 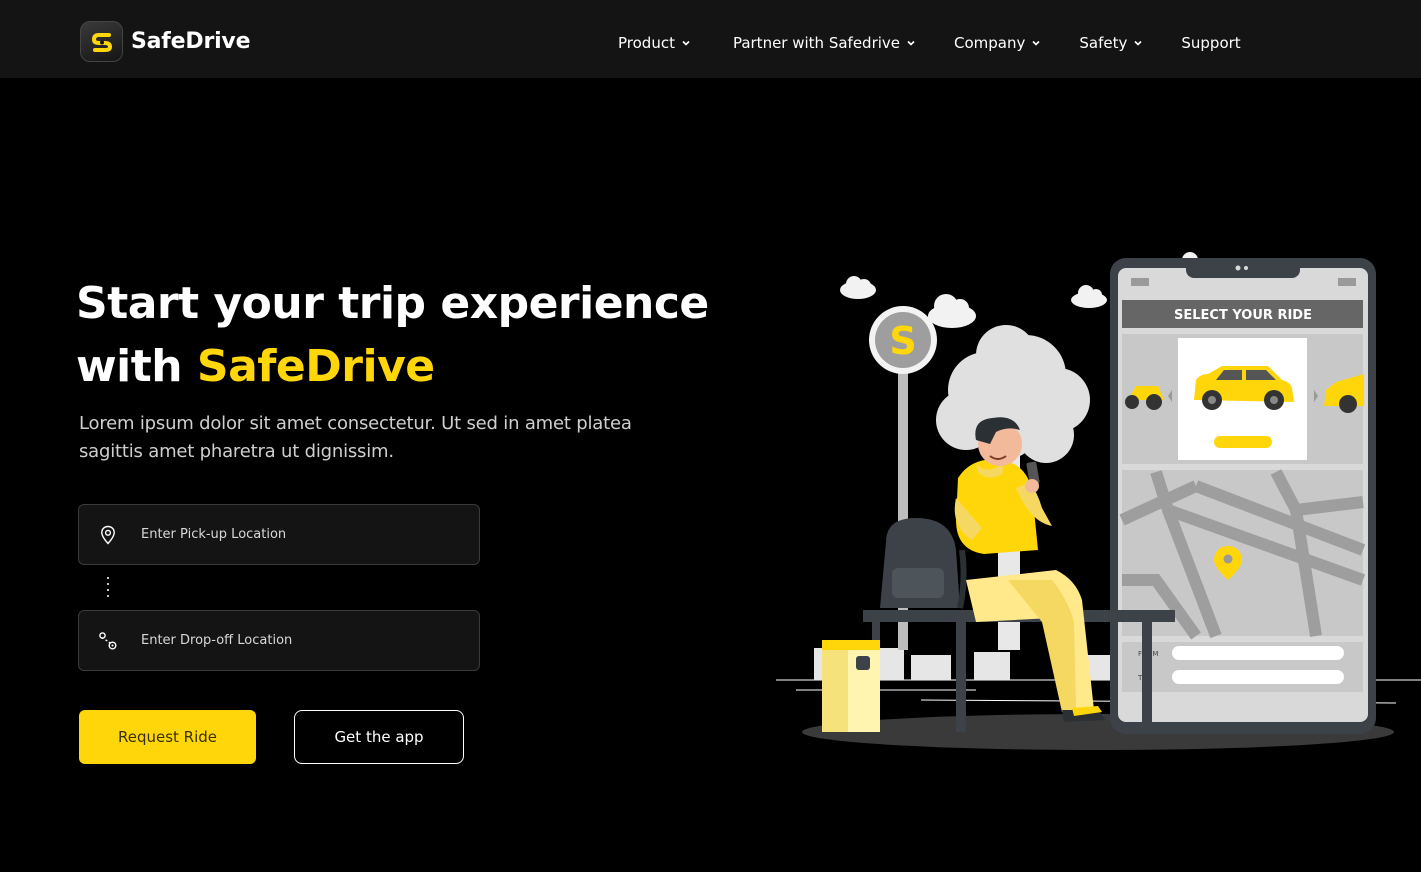 I want to click on nav-item-support: Support, so click(x=1210, y=43).